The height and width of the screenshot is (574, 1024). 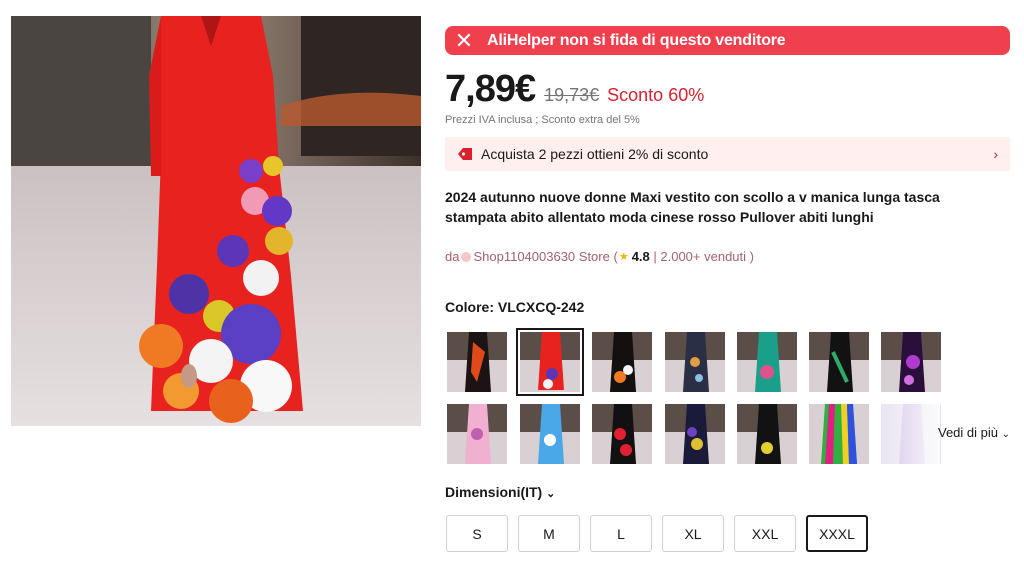 What do you see at coordinates (621, 533) in the screenshot?
I see `size-option-l: L` at bounding box center [621, 533].